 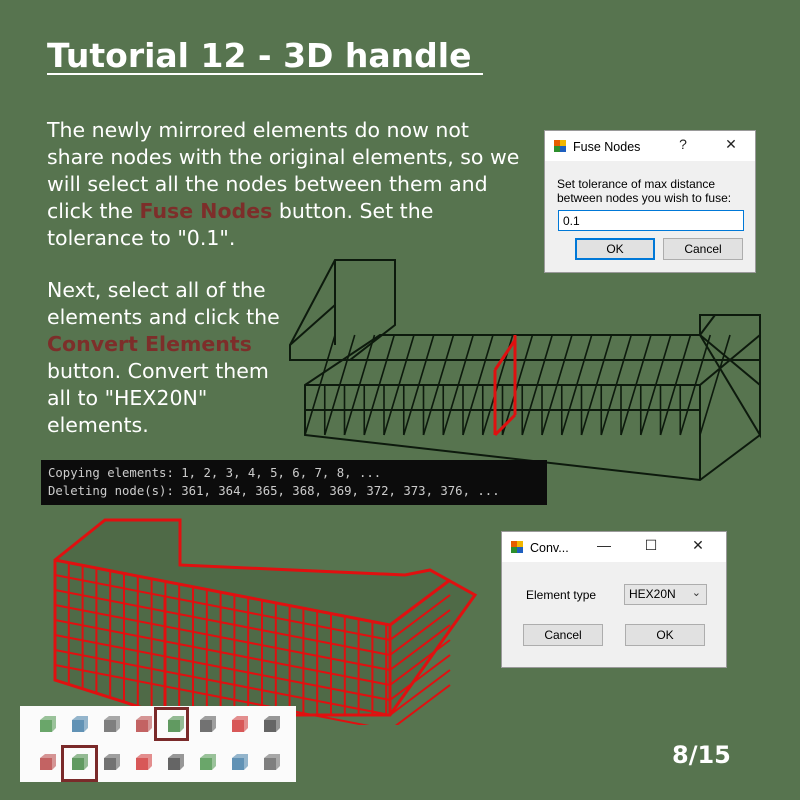 I want to click on help-button: ?, so click(x=683, y=144).